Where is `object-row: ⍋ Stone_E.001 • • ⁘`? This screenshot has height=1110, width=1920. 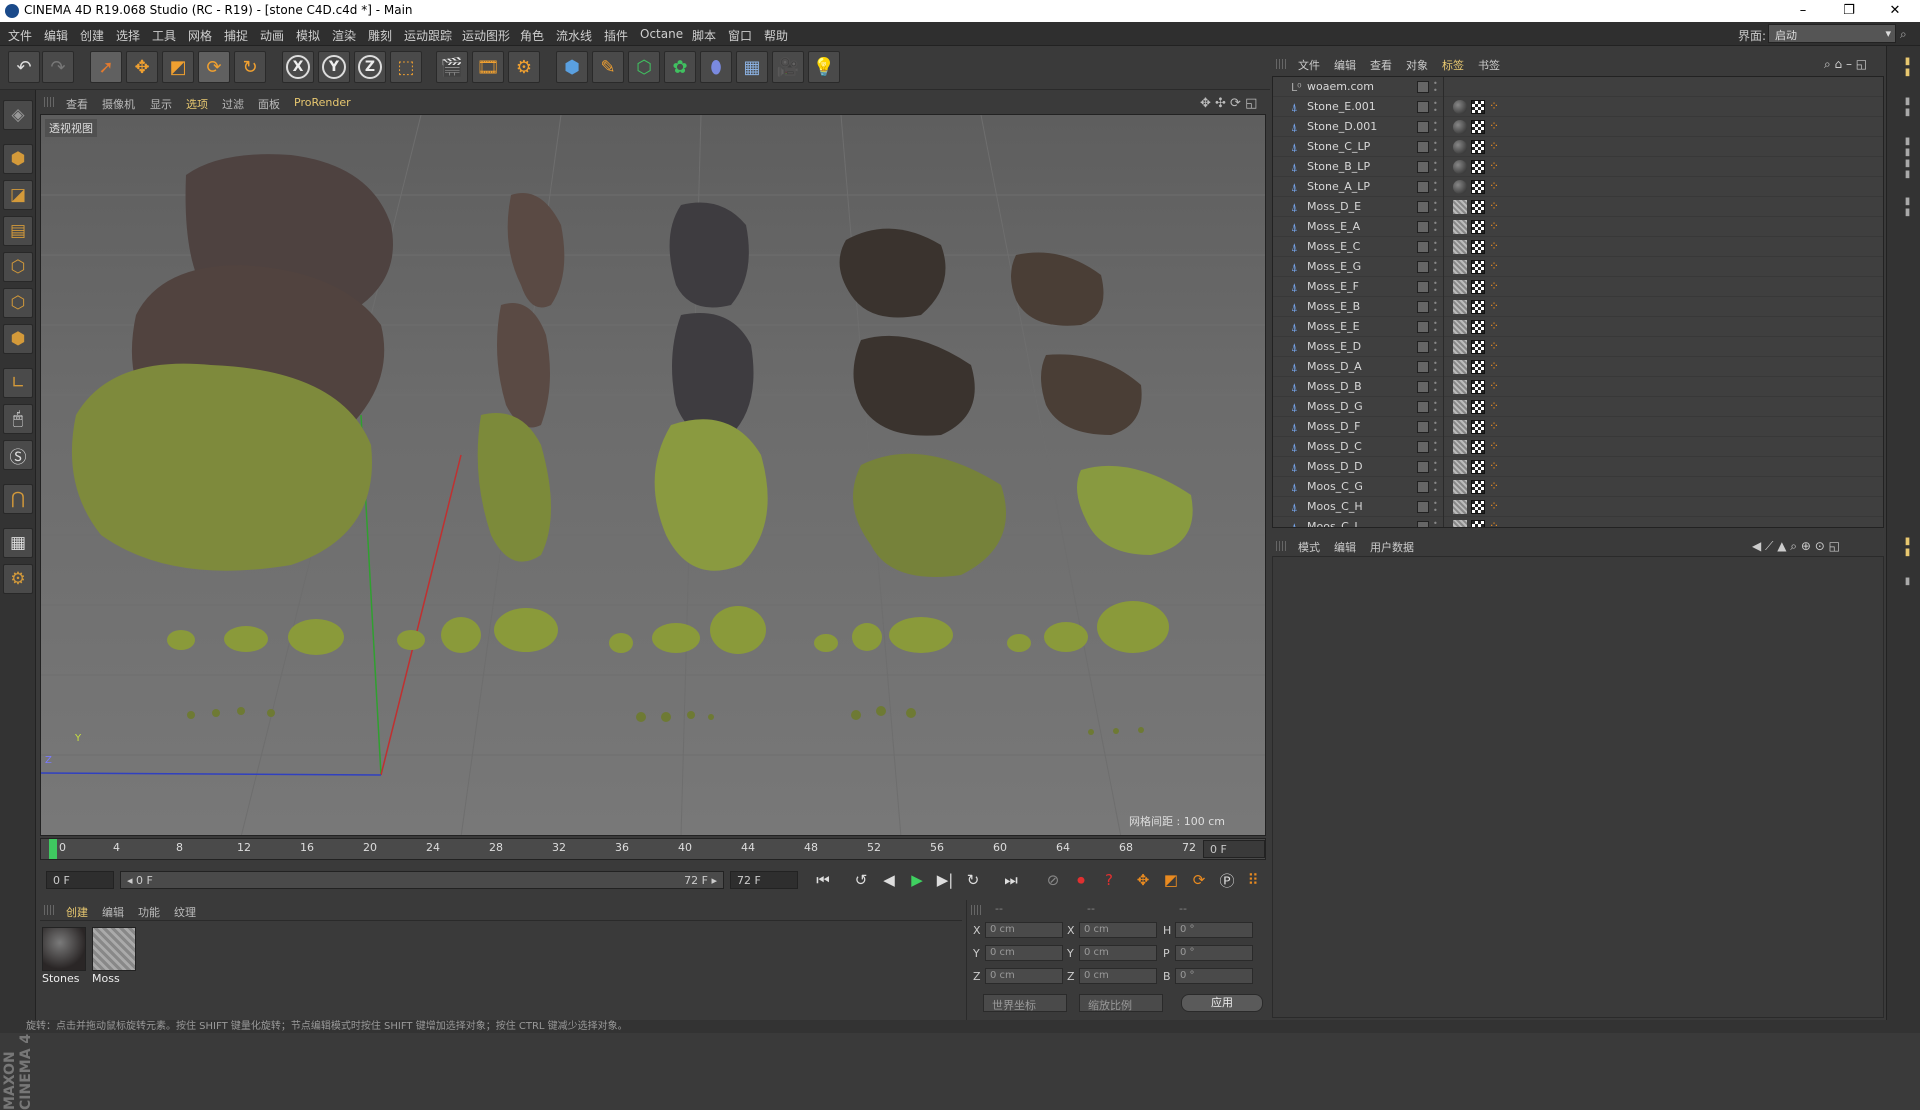
object-row: ⍋ Stone_E.001 • • ⁘ is located at coordinates (1578, 107).